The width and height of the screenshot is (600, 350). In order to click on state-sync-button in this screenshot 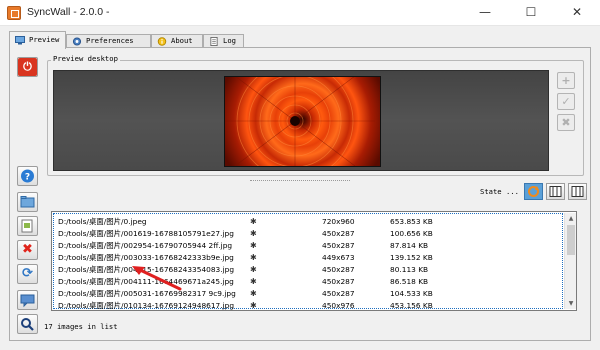, I will do `click(533, 191)`.